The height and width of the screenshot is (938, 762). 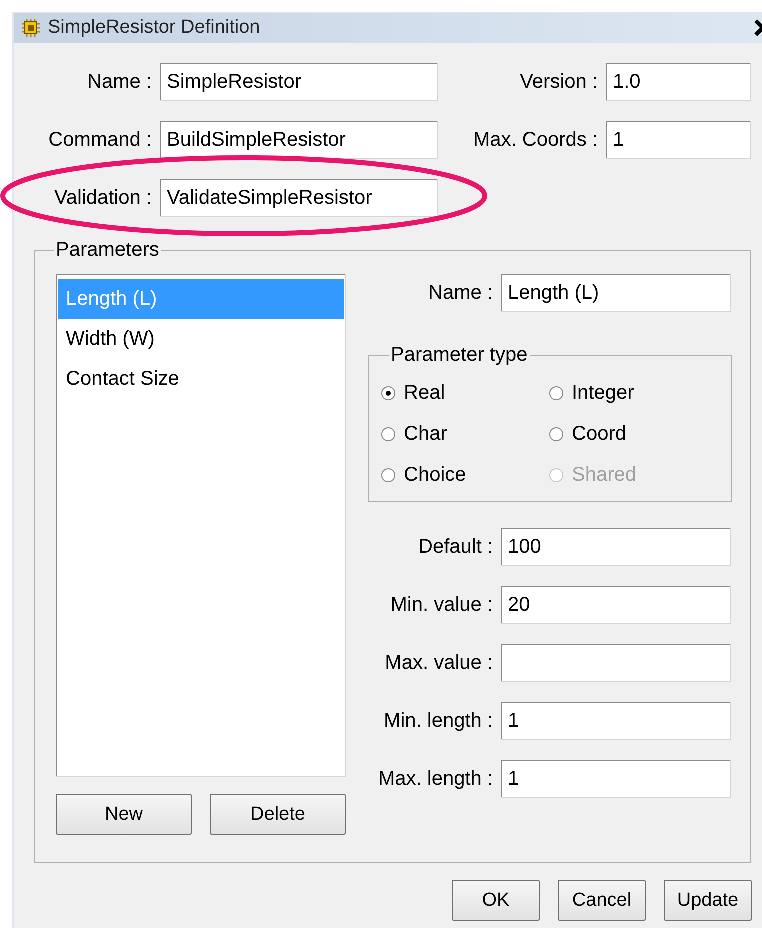 I want to click on group-title: Parameters, so click(x=107, y=250).